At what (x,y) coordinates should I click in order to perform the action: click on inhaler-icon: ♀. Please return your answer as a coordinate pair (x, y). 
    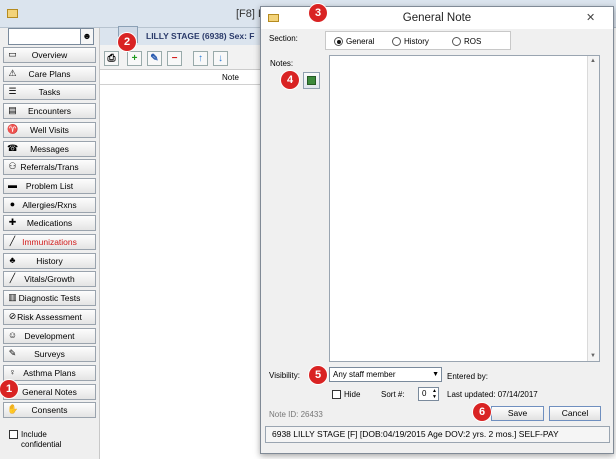
    Looking at the image, I should click on (12, 372).